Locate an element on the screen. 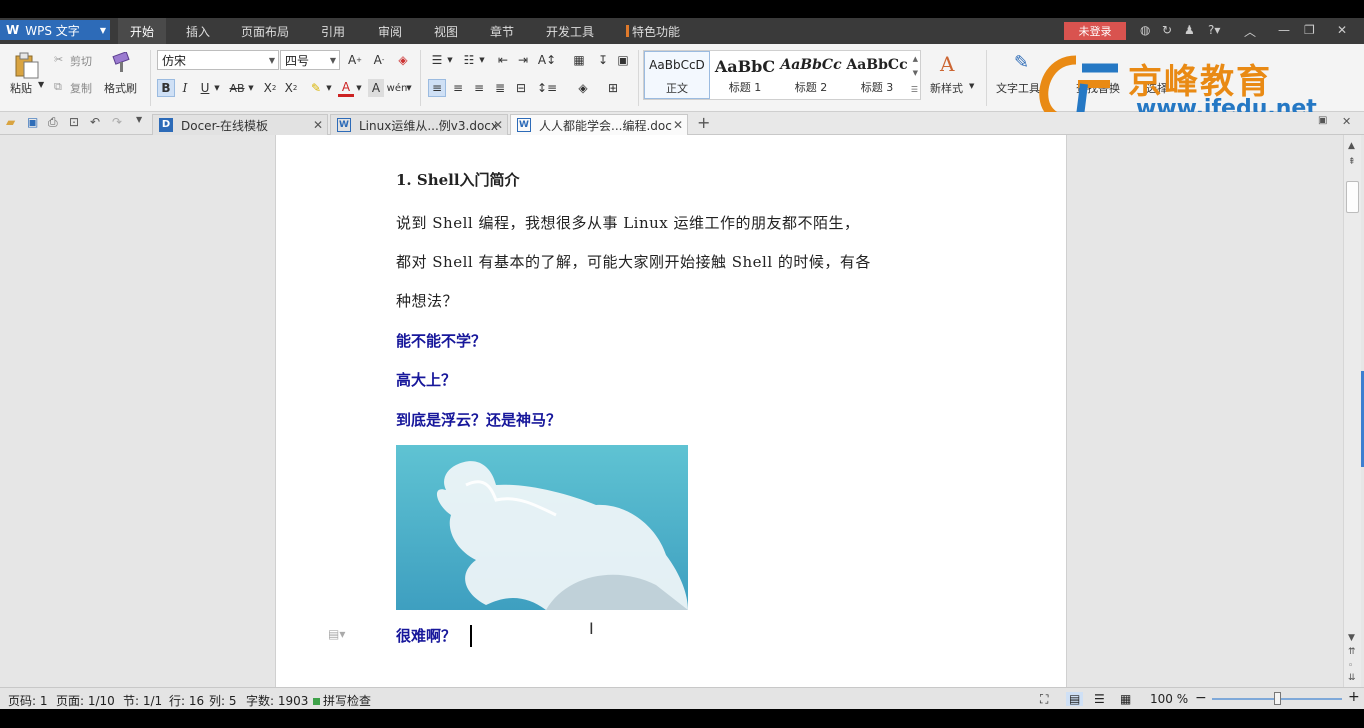 The width and height of the screenshot is (1364, 728). print-icon: ⎙ is located at coordinates (53, 122).